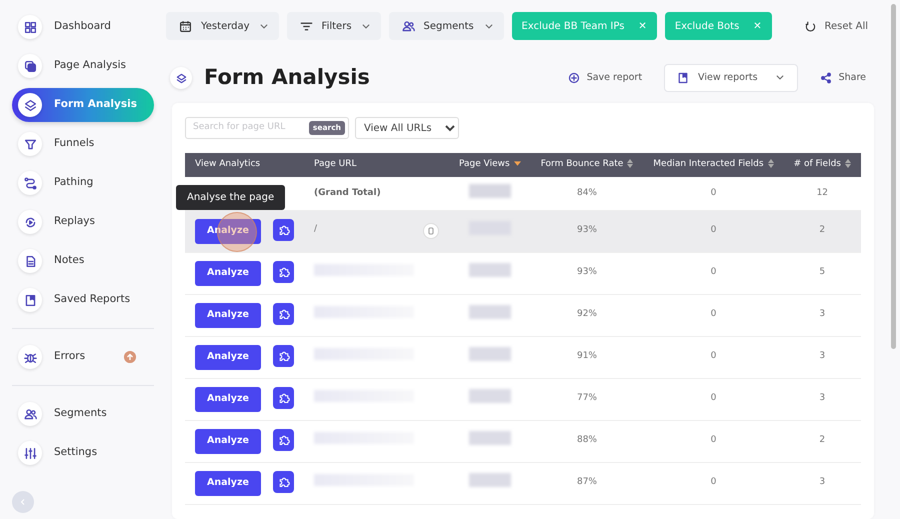 This screenshot has height=519, width=900. I want to click on filter-dropdown: Filters, so click(333, 26).